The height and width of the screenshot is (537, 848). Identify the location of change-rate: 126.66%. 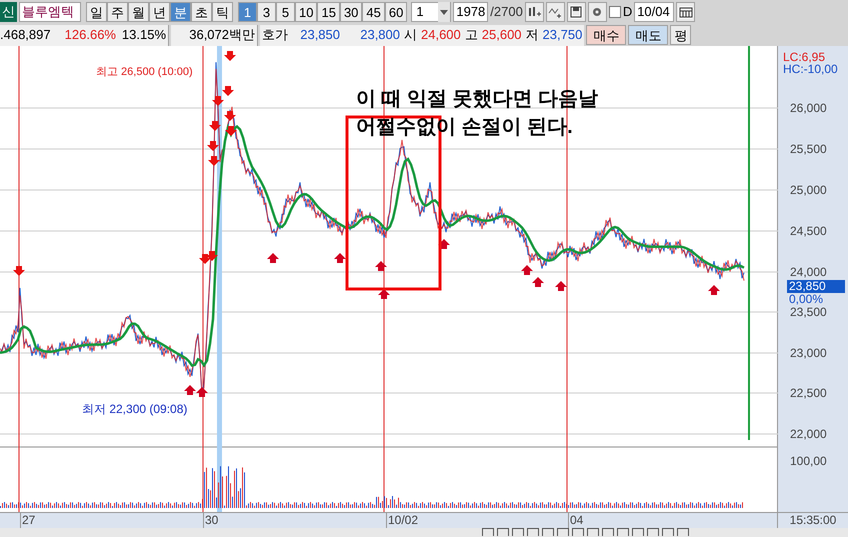
(90, 35).